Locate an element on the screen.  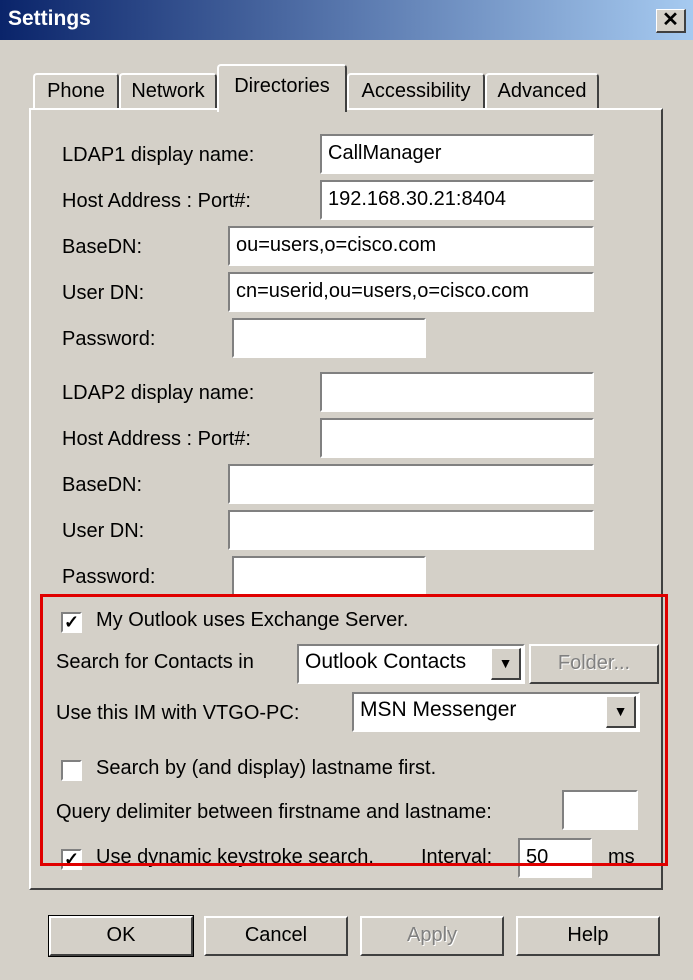
tab-directories: Directories is located at coordinates (282, 88).